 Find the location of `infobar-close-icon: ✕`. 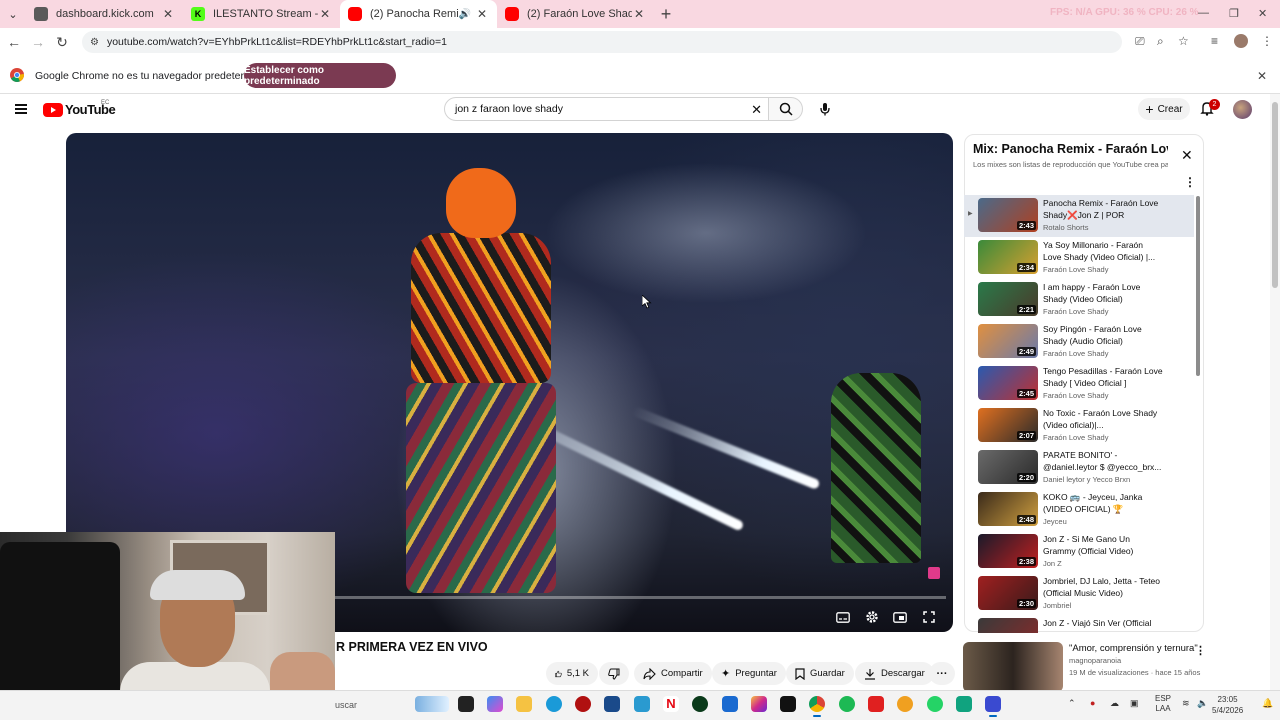

infobar-close-icon: ✕ is located at coordinates (1262, 76).